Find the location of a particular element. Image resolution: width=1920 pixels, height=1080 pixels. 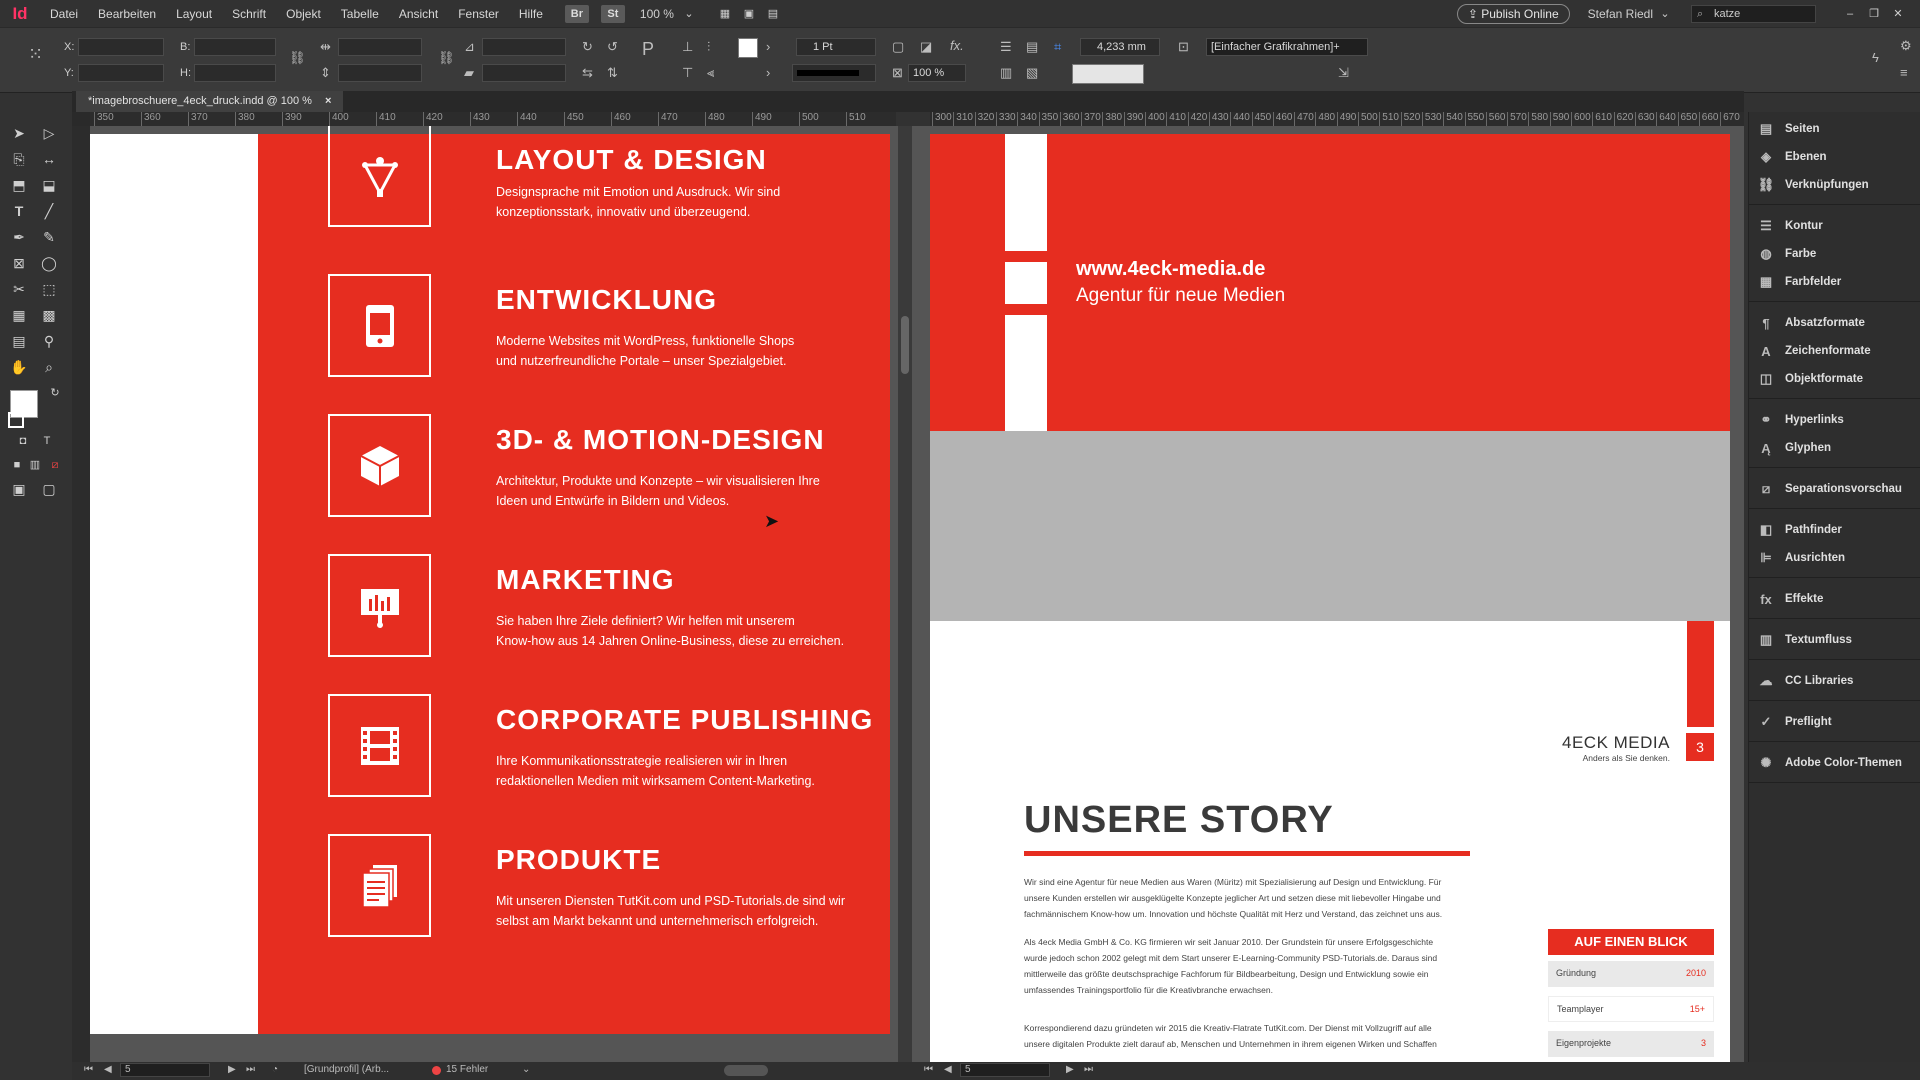

opacity-field: 100 % is located at coordinates (937, 73).